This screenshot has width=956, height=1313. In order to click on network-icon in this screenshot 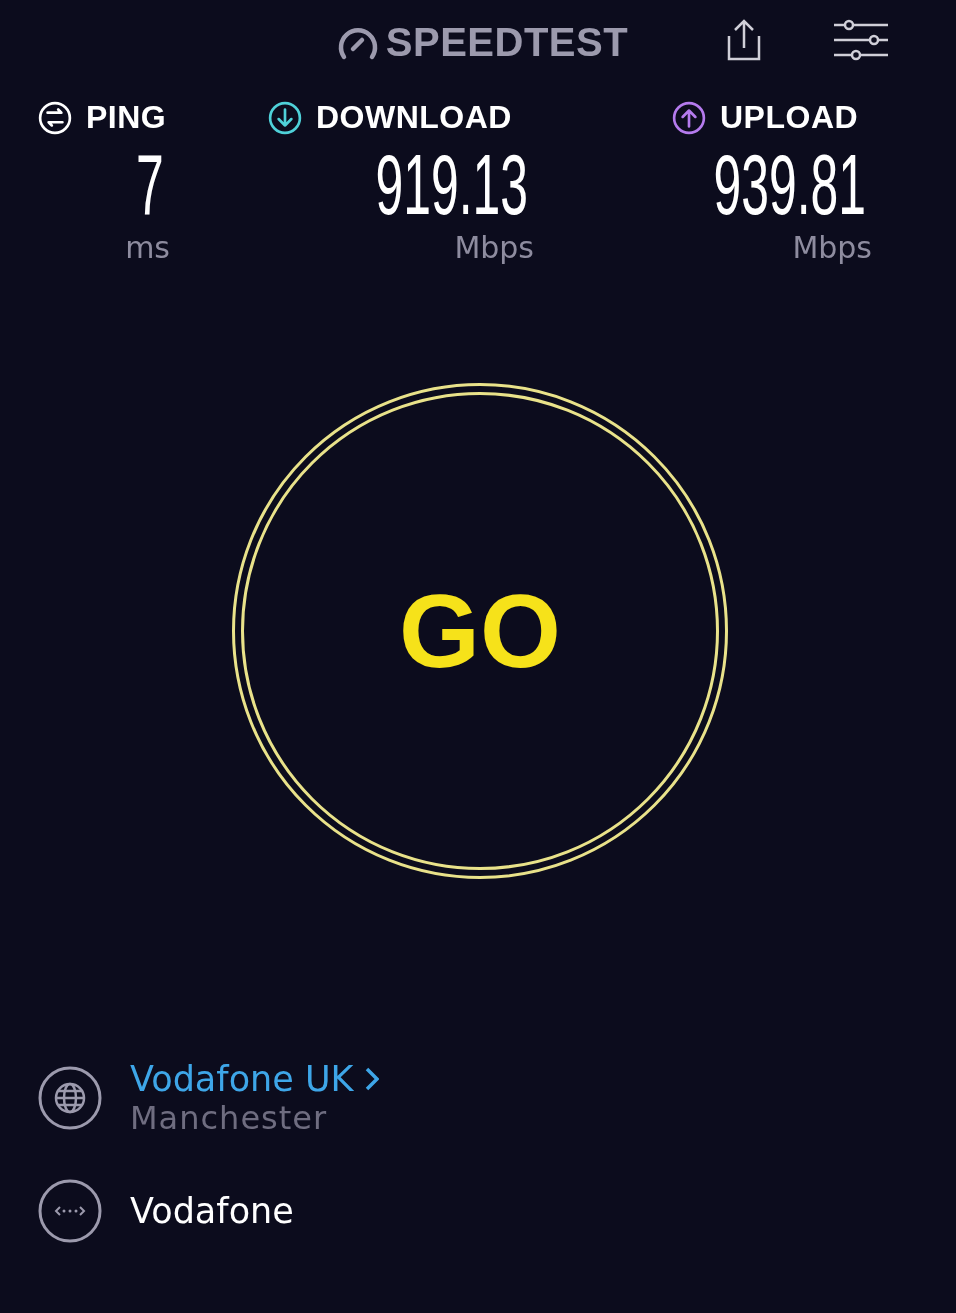, I will do `click(70, 1211)`.